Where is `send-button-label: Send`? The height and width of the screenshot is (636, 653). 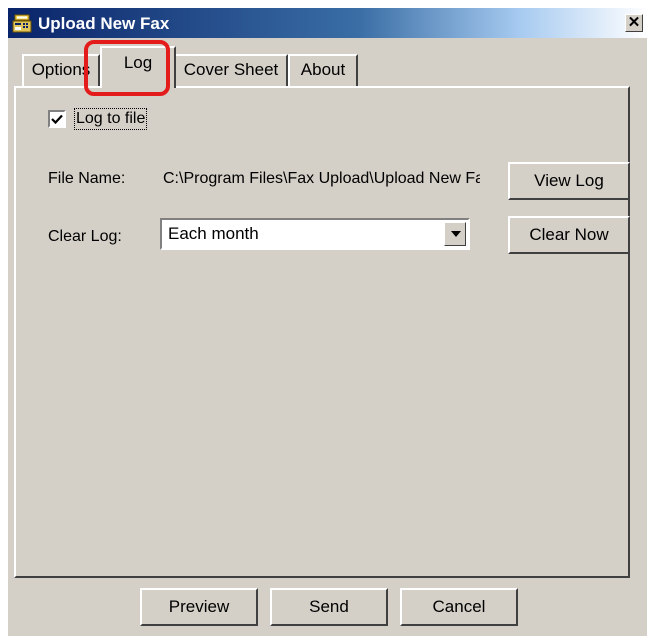 send-button-label: Send is located at coordinates (329, 606).